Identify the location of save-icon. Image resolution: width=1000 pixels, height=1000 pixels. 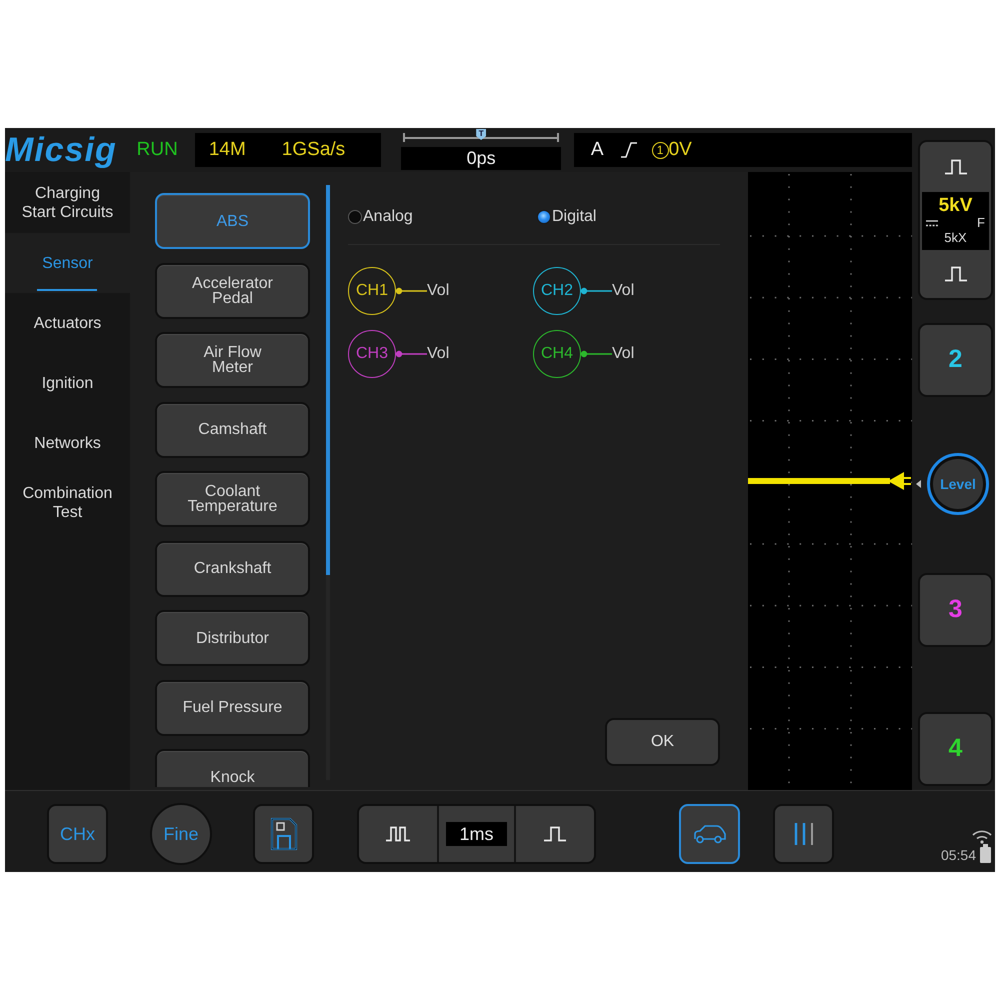
(284, 834).